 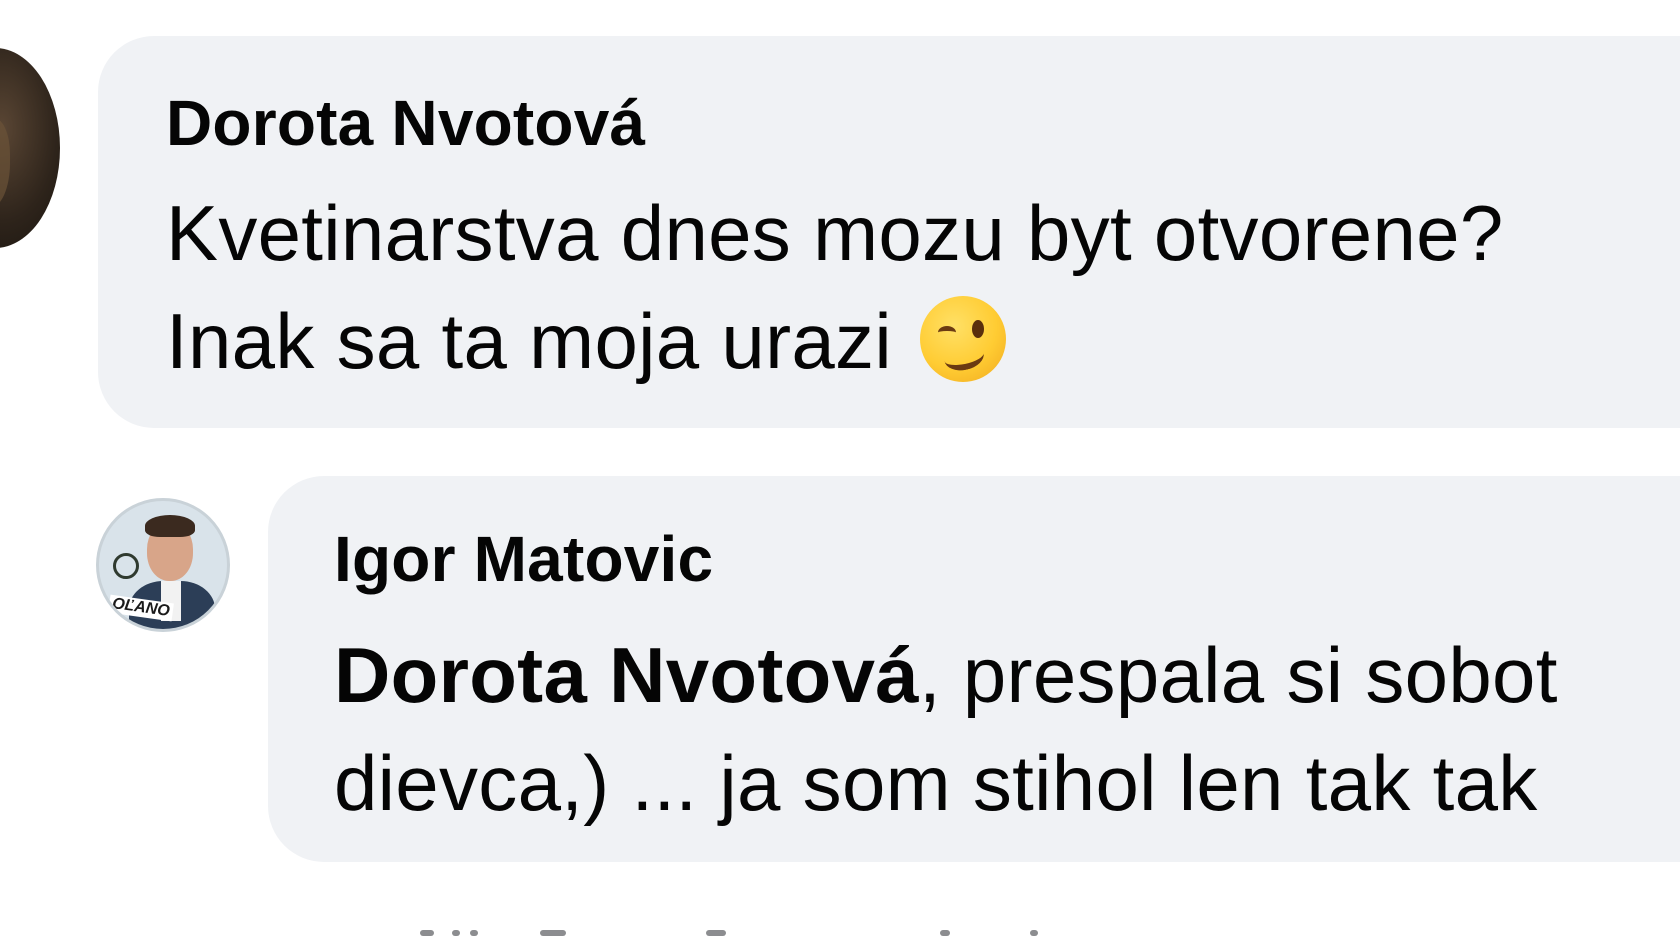 What do you see at coordinates (962, 339) in the screenshot?
I see `winking-face-icon` at bounding box center [962, 339].